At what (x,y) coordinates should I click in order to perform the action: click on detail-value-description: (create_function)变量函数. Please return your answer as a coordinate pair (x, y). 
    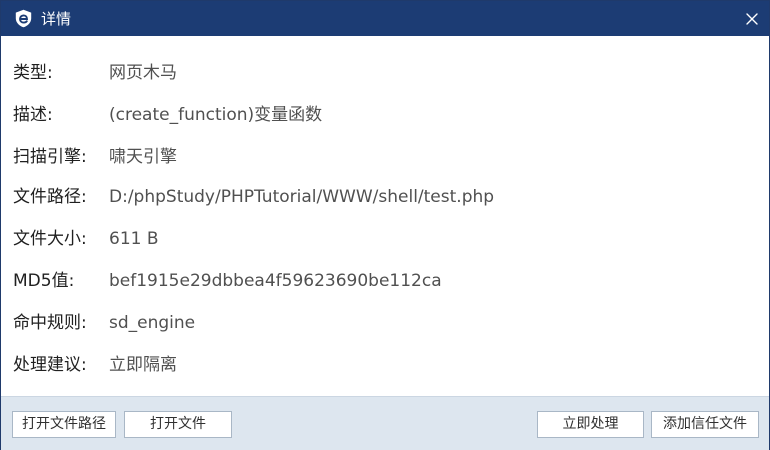
    Looking at the image, I should click on (216, 115).